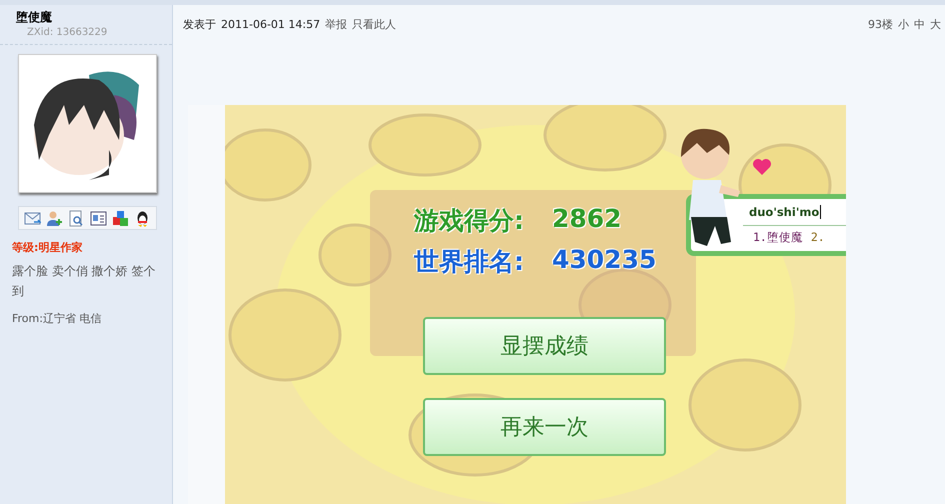 The width and height of the screenshot is (945, 504). What do you see at coordinates (903, 24) in the screenshot?
I see `font-size-link: 小` at bounding box center [903, 24].